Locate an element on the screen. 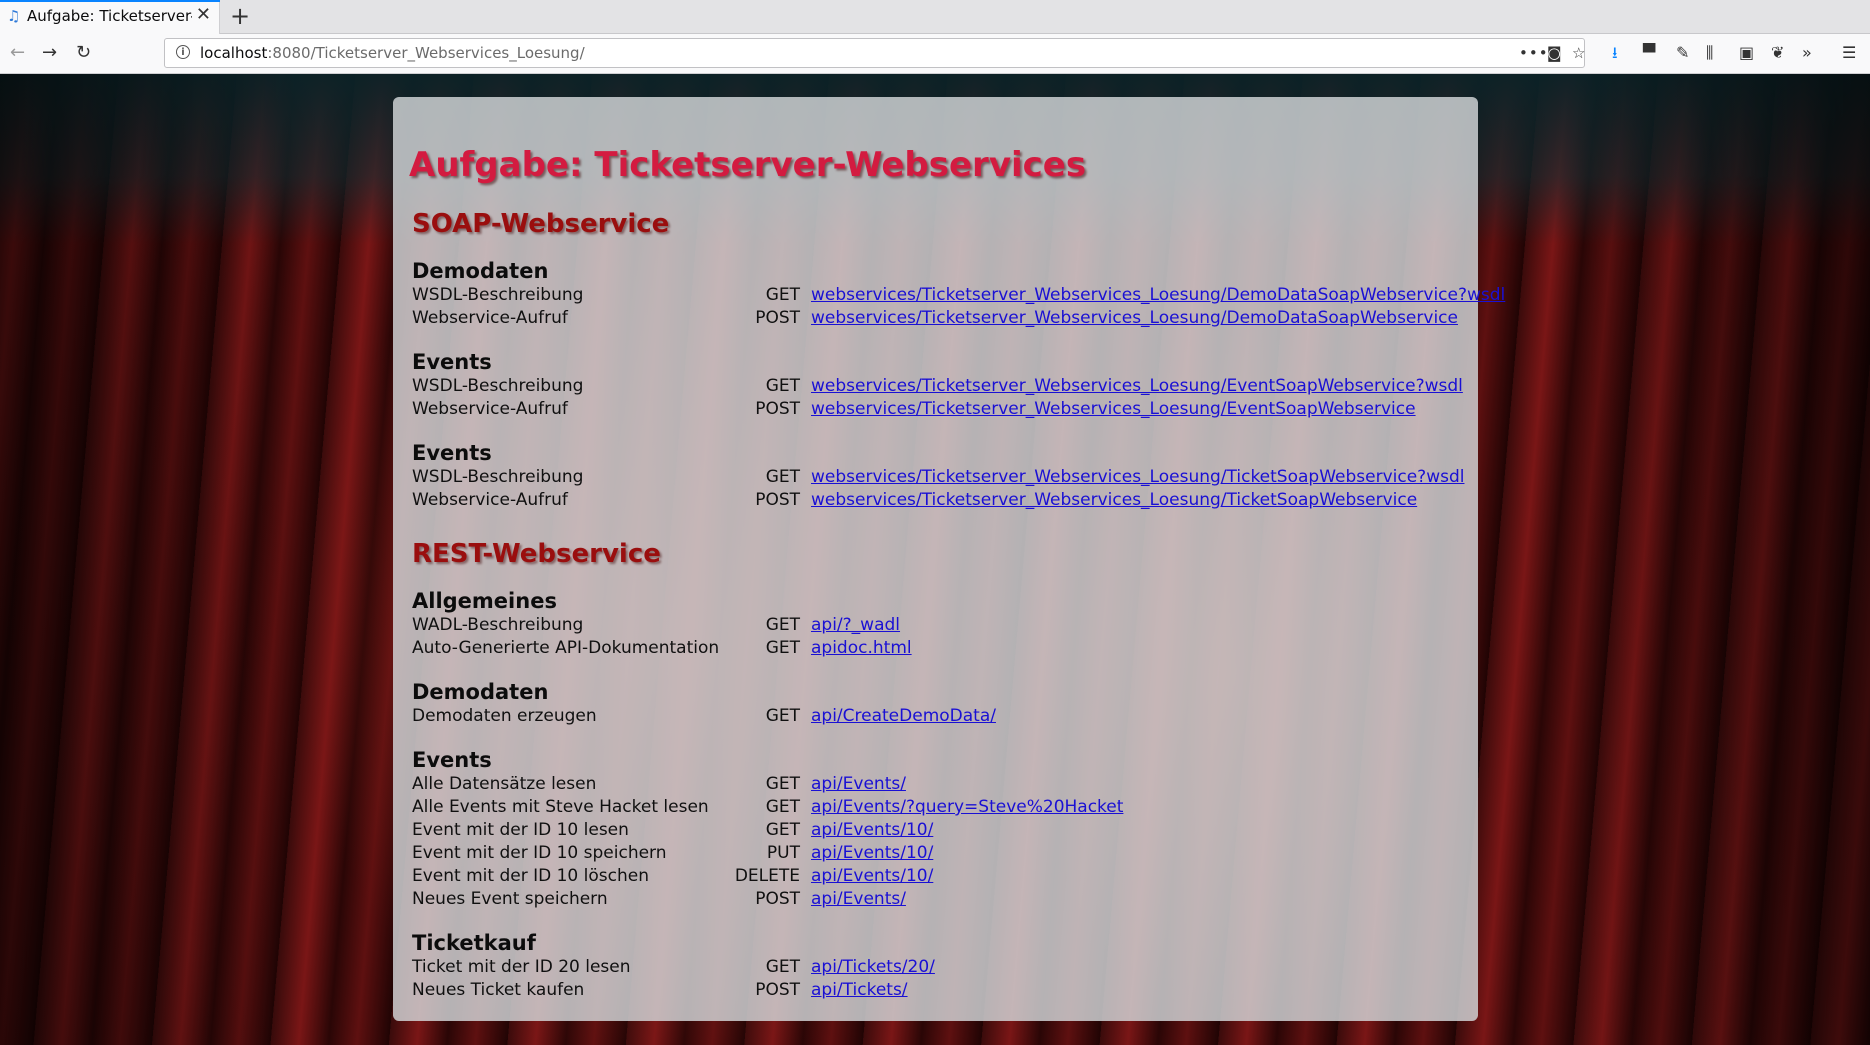 This screenshot has height=1045, width=1870. endpoint-row: Neues Ticket kaufen POST api/Tickets/ is located at coordinates (942, 990).